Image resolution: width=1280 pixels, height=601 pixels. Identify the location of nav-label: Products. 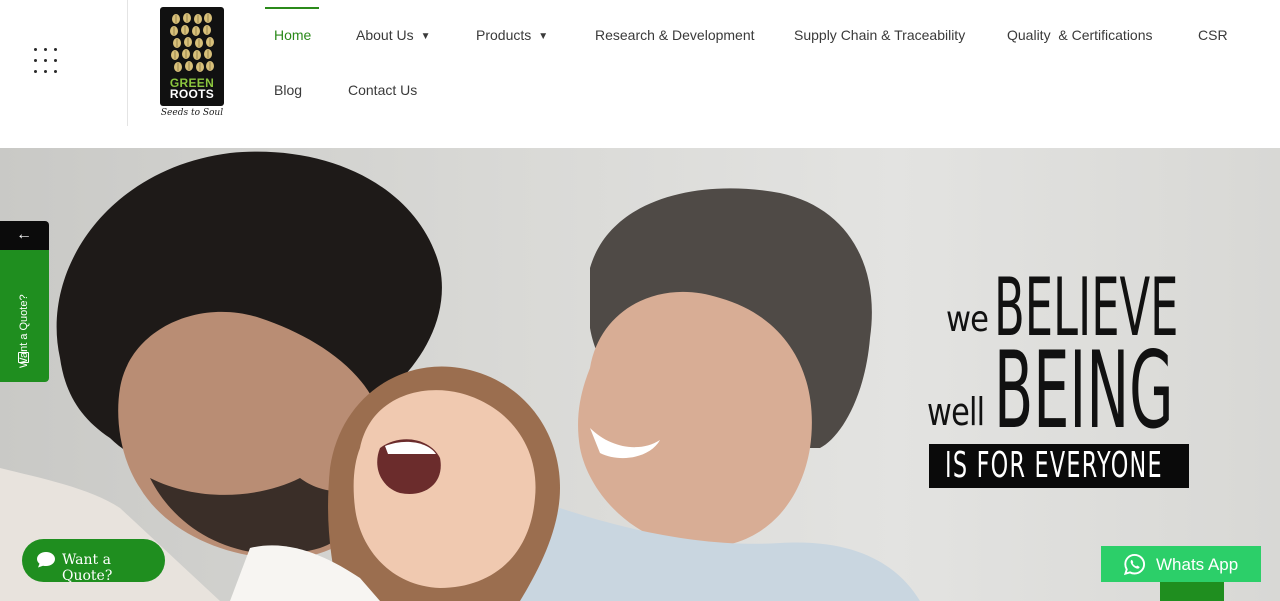
(504, 35).